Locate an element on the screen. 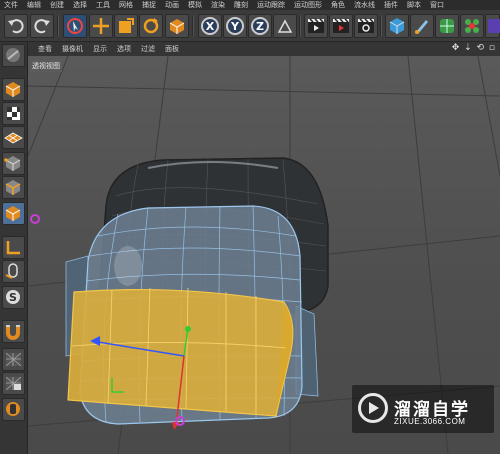 The height and width of the screenshot is (454, 500). camera-label: 透视视图 is located at coordinates (46, 66).